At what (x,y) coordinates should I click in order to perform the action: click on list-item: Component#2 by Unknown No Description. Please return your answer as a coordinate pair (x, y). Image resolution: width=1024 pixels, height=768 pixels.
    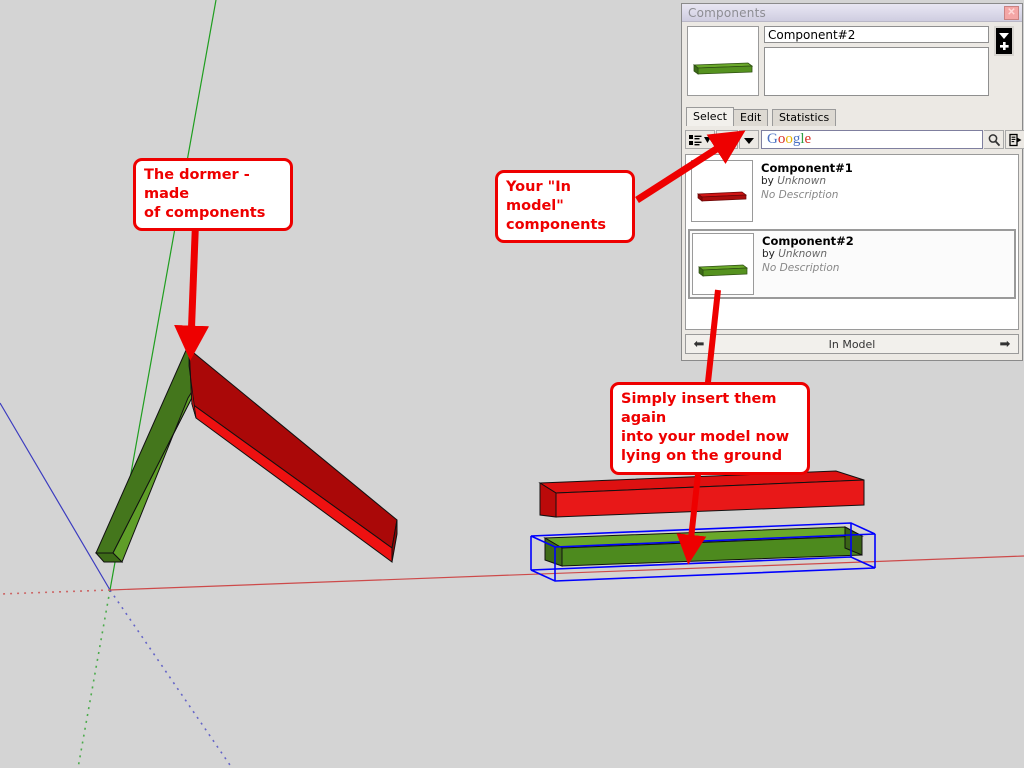
    Looking at the image, I should click on (852, 264).